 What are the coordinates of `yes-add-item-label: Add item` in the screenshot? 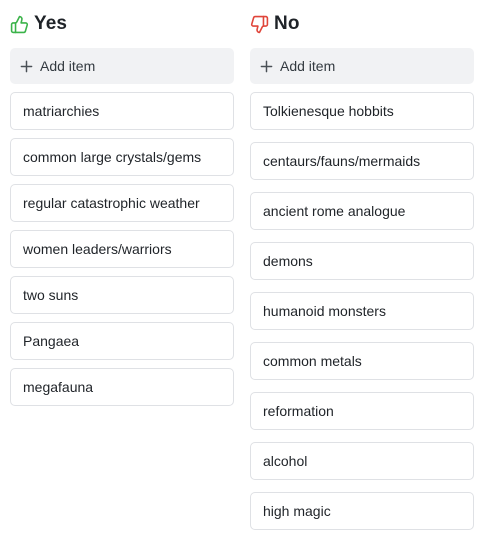 It's located at (68, 66).